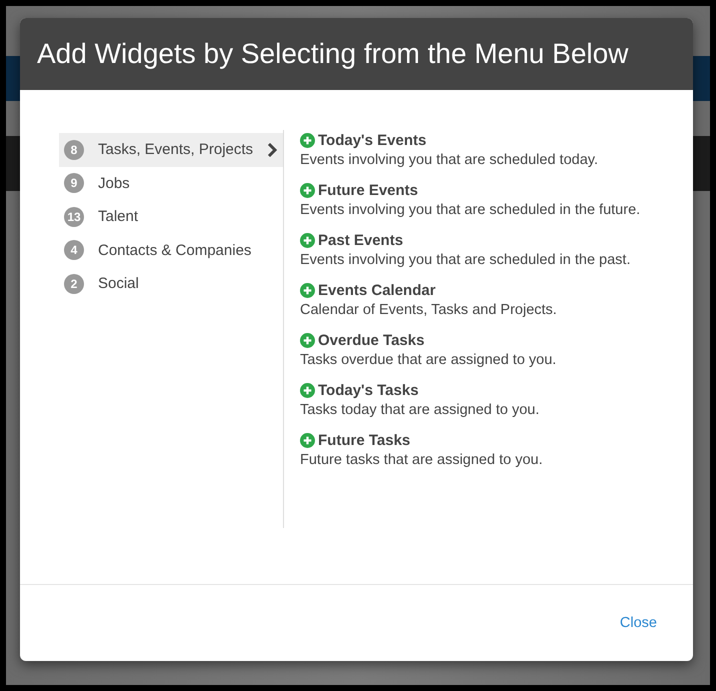  I want to click on widget-name: Events Calendar, so click(377, 290).